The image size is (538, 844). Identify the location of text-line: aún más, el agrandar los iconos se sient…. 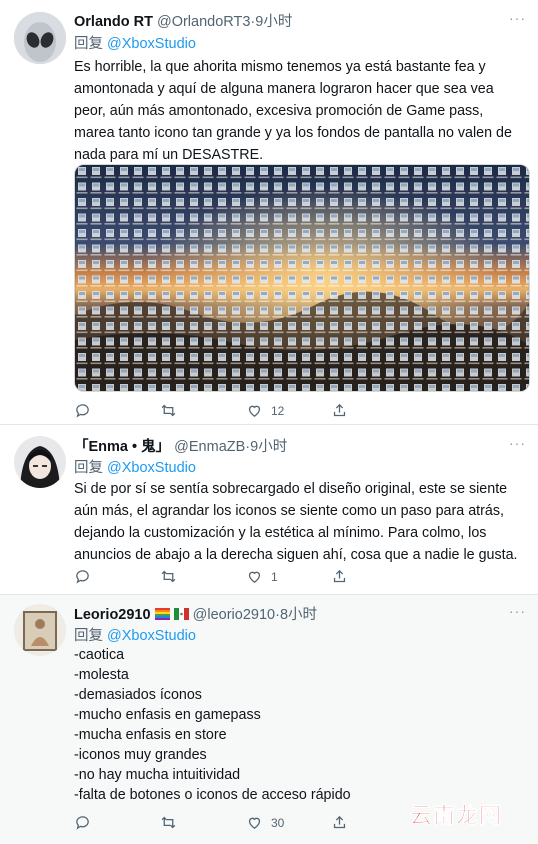
(289, 511).